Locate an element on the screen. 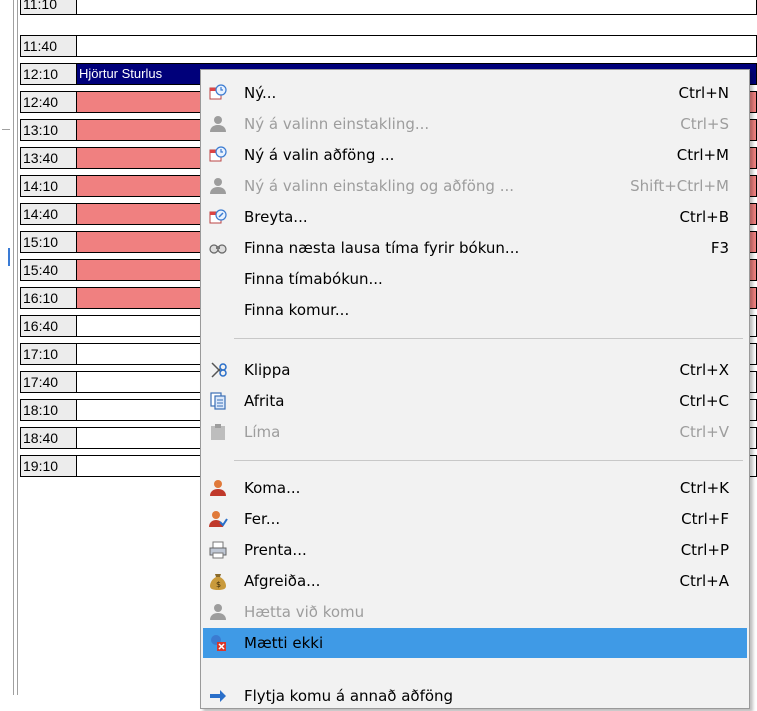 The width and height of the screenshot is (757, 711). time-label: 13:40 is located at coordinates (48, 158).